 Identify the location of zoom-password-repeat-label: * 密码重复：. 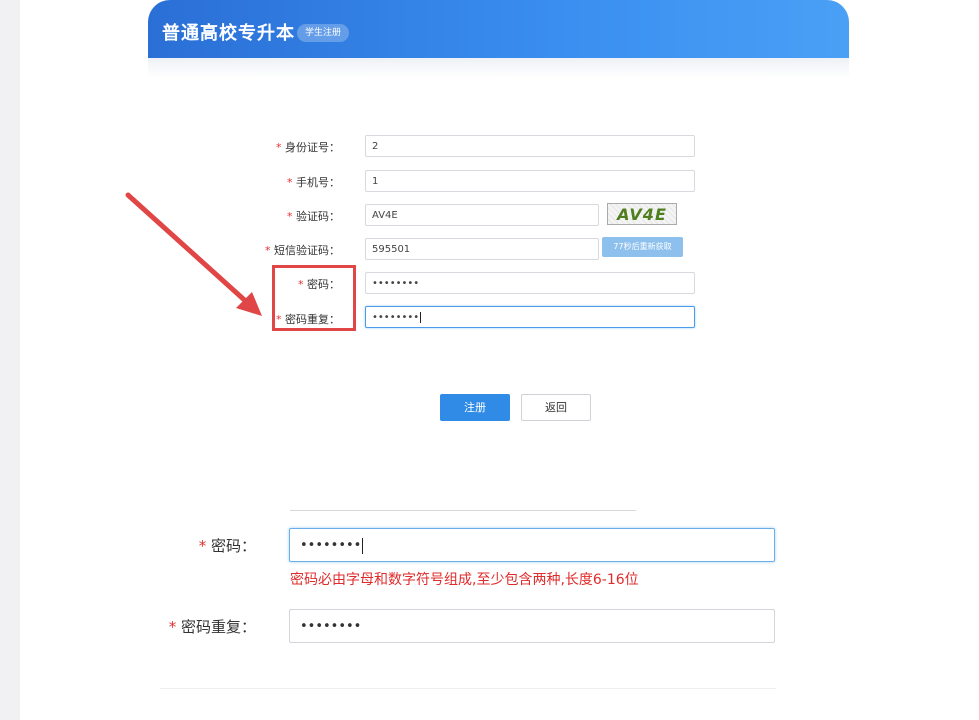
(191, 626).